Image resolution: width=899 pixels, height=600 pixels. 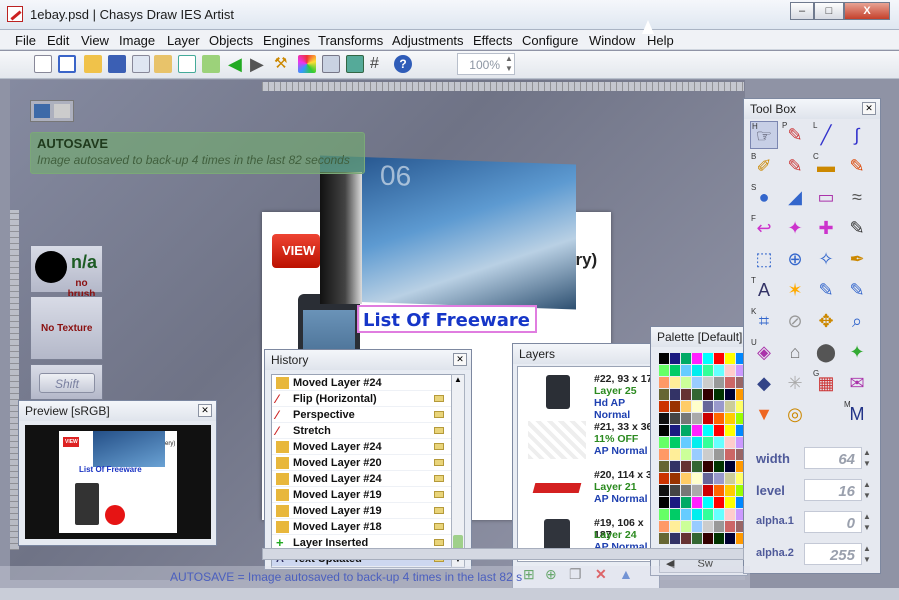 What do you see at coordinates (857, 321) in the screenshot?
I see `tool-button: ⌕` at bounding box center [857, 321].